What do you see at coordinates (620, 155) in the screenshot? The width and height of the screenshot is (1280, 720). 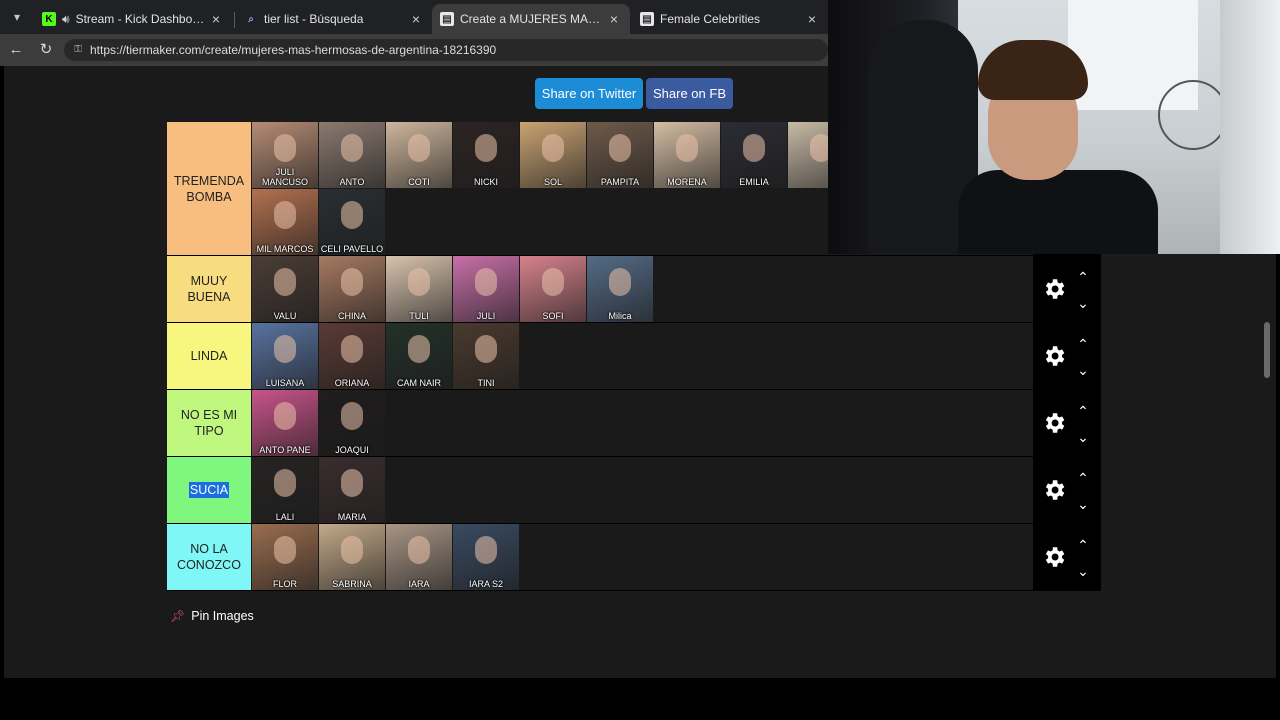 I see `tier-image-card: PAMPITA` at bounding box center [620, 155].